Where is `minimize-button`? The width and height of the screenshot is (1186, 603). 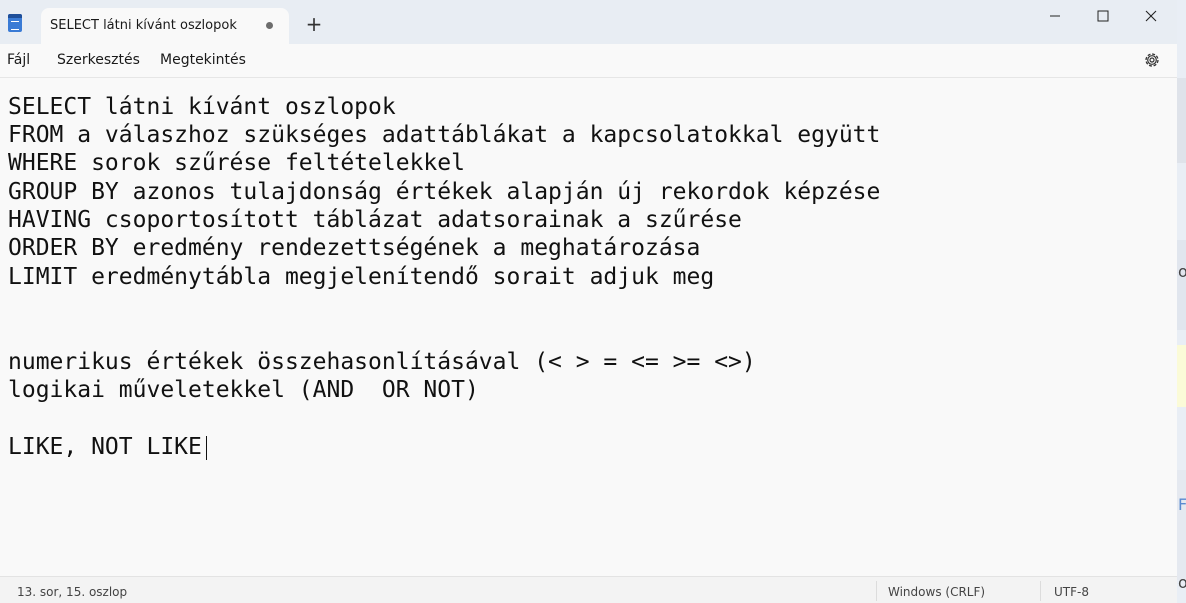
minimize-button is located at coordinates (1055, 16).